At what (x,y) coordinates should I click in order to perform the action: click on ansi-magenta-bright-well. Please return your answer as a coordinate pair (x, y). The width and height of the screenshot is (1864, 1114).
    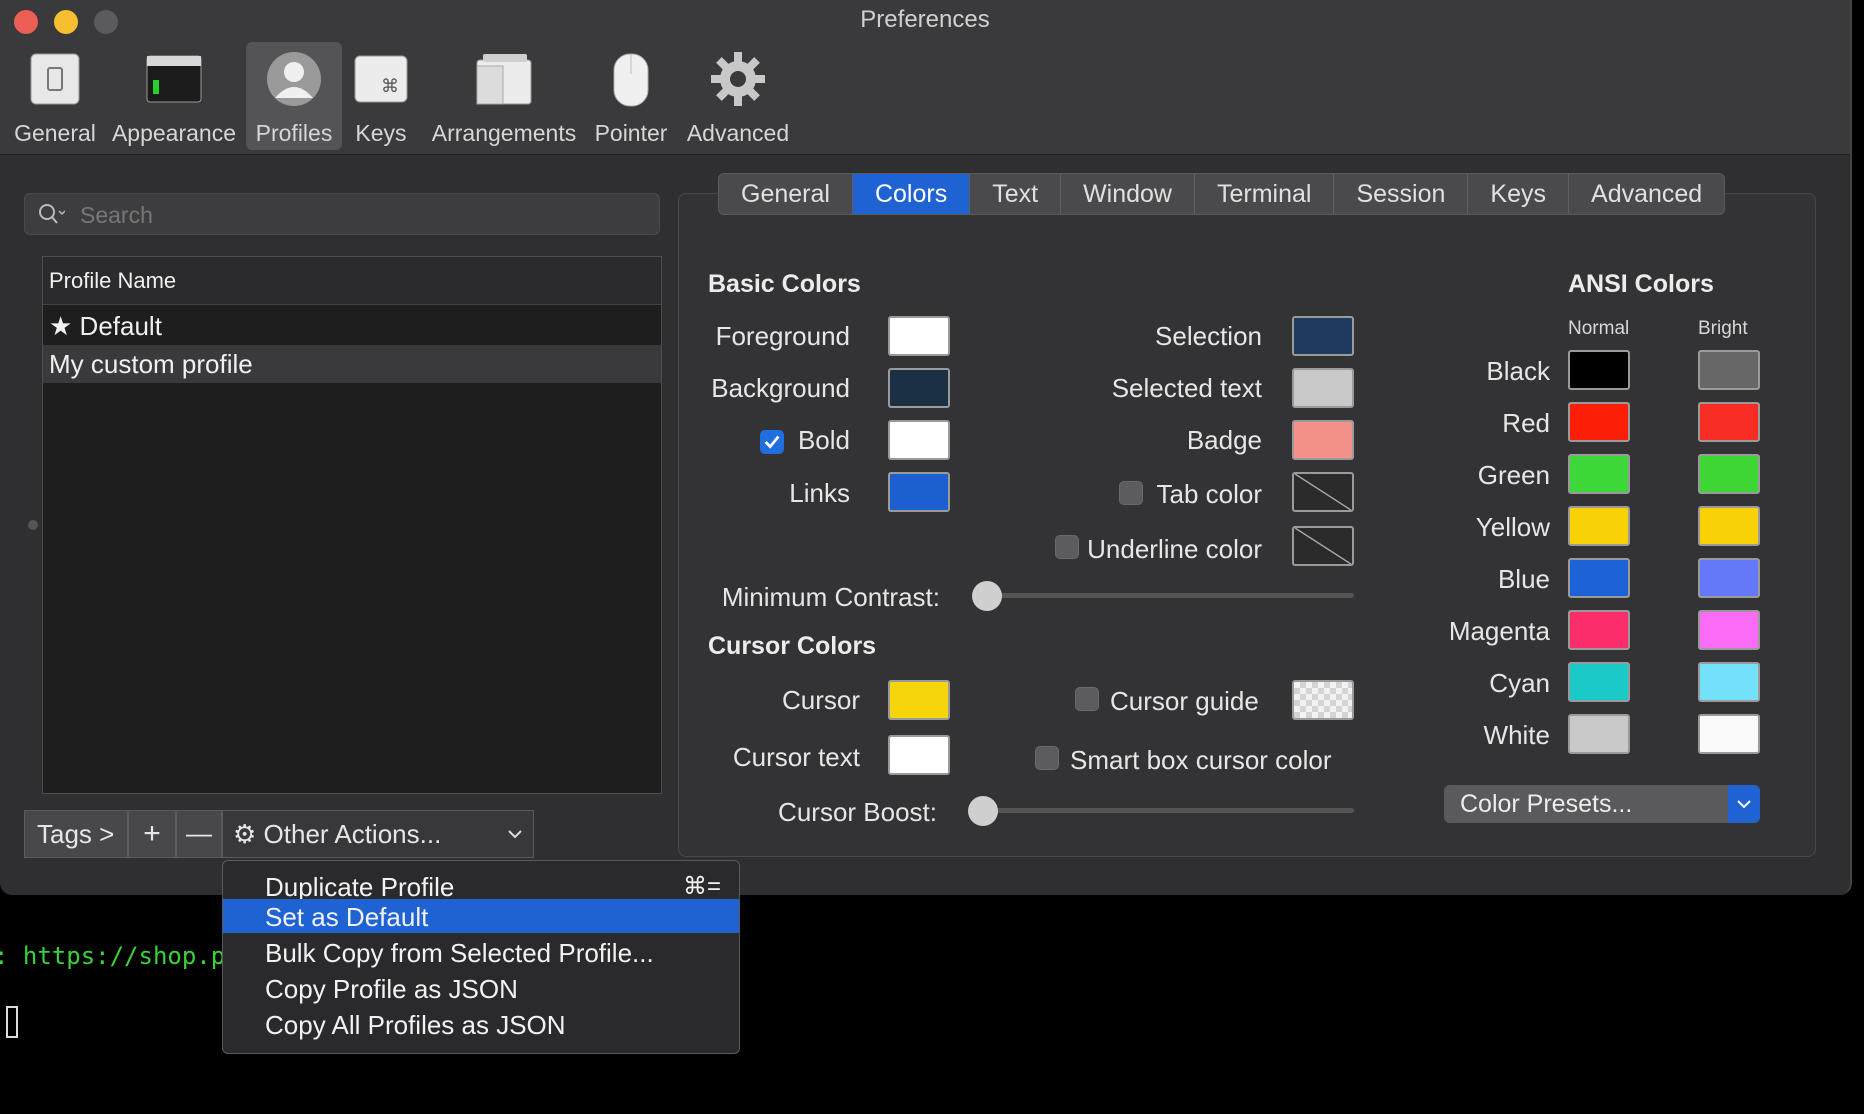
    Looking at the image, I should click on (1729, 630).